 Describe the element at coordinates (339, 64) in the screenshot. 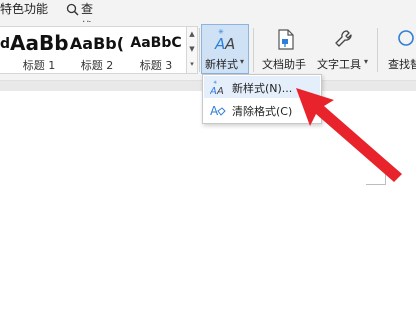

I see `text-tools-label: 文字工具` at that location.